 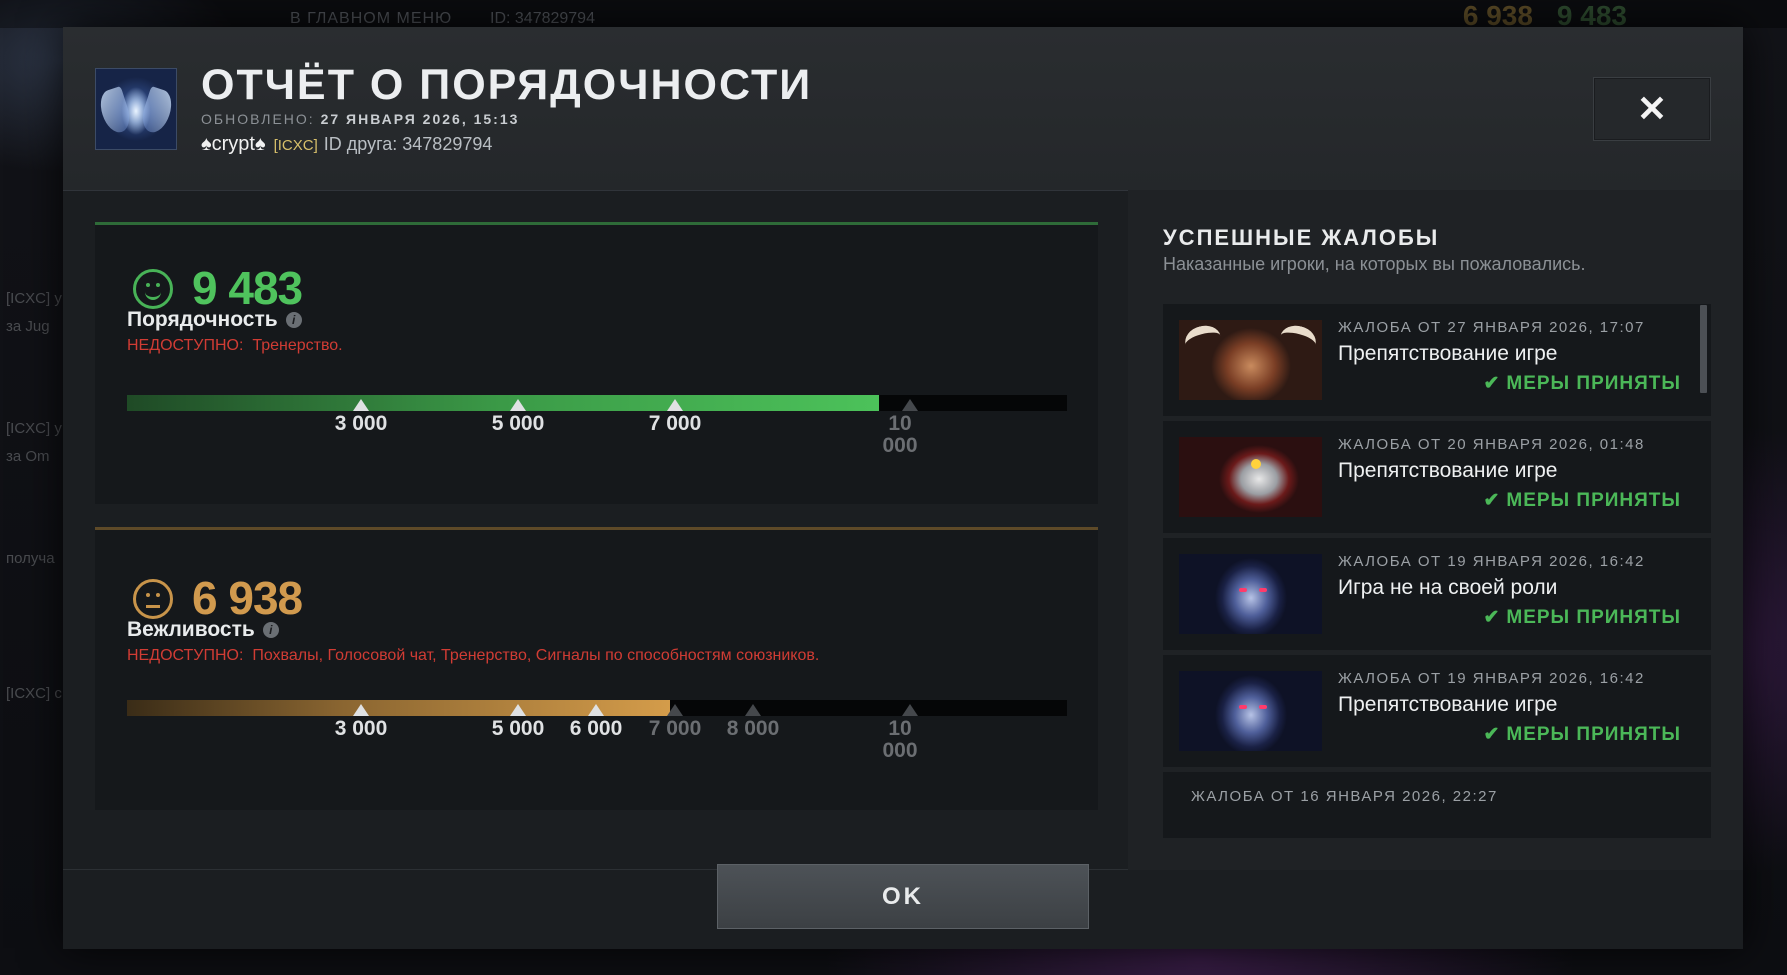 What do you see at coordinates (28, 326) in the screenshot?
I see `background-side-text: за Jug` at bounding box center [28, 326].